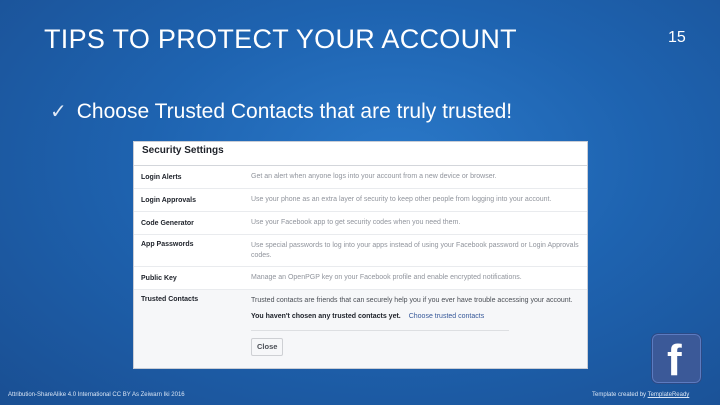 The width and height of the screenshot is (720, 405). I want to click on template-credit: Template created by TemplateReady, so click(640, 395).